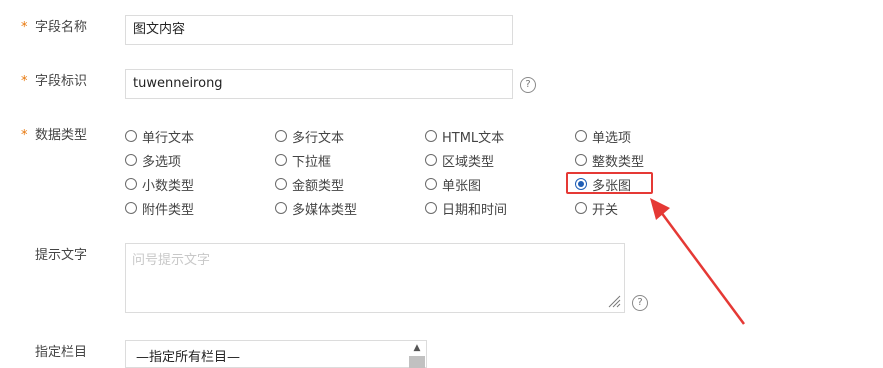  I want to click on field-name-label: 字段名称, so click(61, 27).